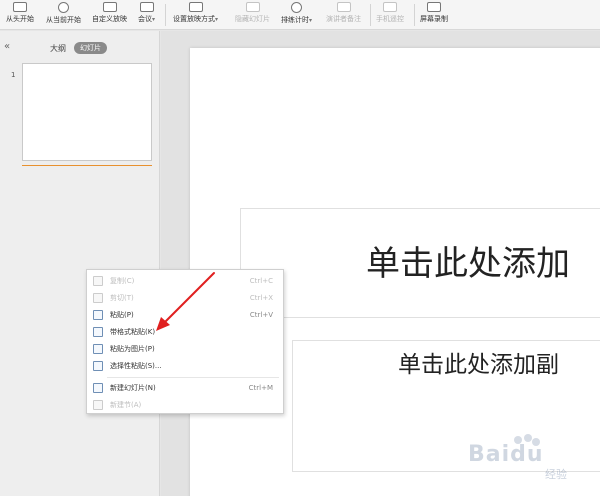 Image resolution: width=600 pixels, height=496 pixels. Describe the element at coordinates (63, 7) in the screenshot. I see `play-icon` at that location.